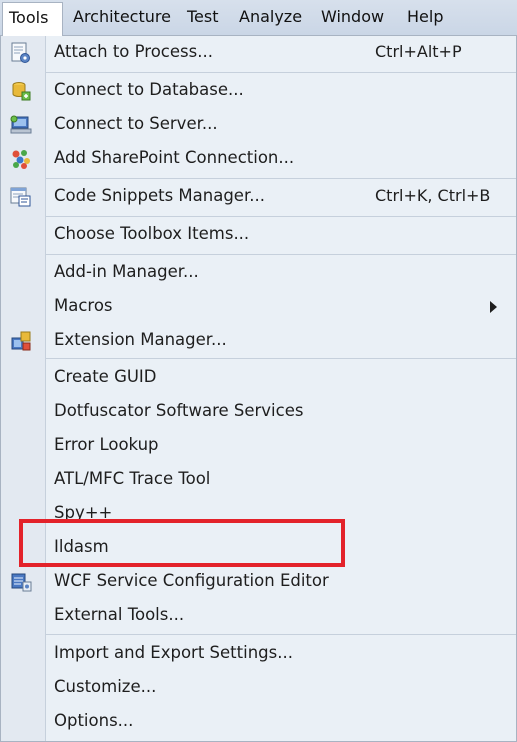 The image size is (517, 742). What do you see at coordinates (132, 478) in the screenshot?
I see `menu-item-label: ATL/MFC Trace Tool` at bounding box center [132, 478].